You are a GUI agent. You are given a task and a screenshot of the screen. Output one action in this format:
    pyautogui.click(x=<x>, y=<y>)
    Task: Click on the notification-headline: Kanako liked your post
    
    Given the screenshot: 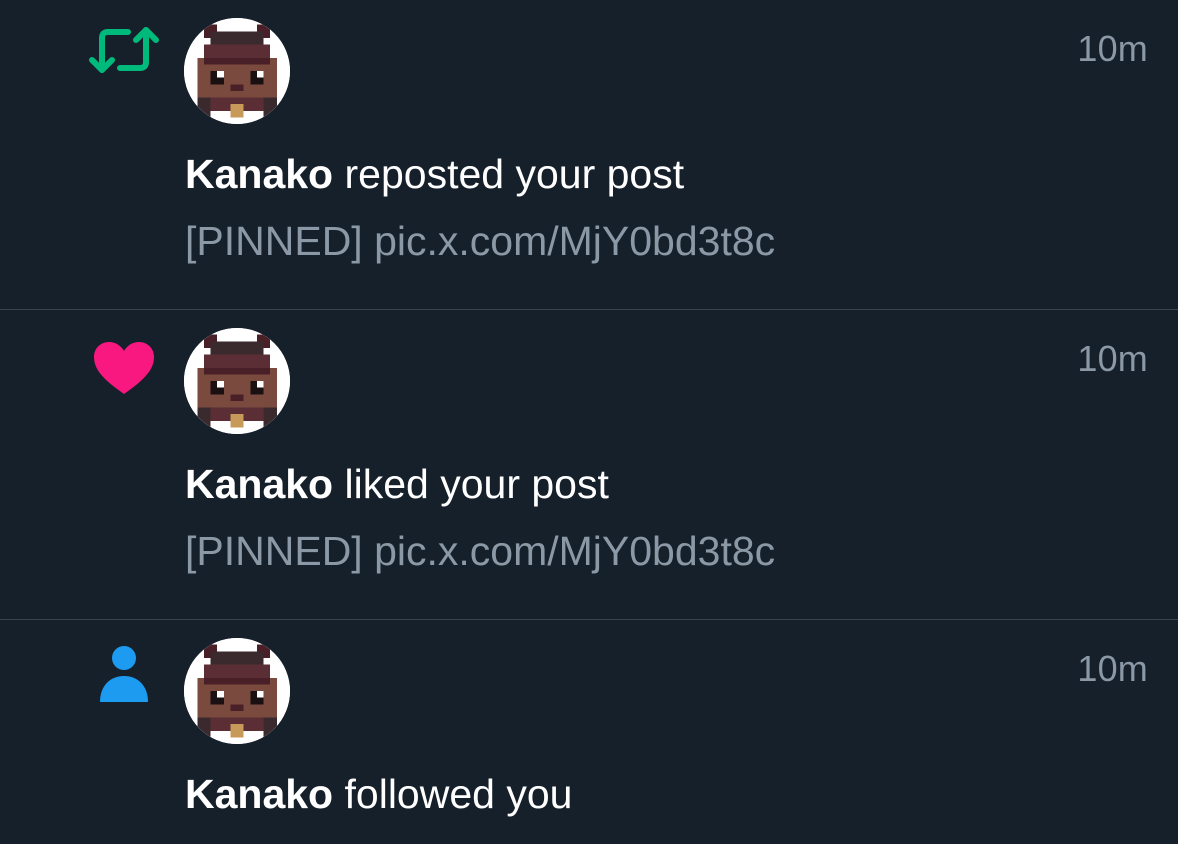 What is the action you would take?
    pyautogui.click(x=397, y=484)
    